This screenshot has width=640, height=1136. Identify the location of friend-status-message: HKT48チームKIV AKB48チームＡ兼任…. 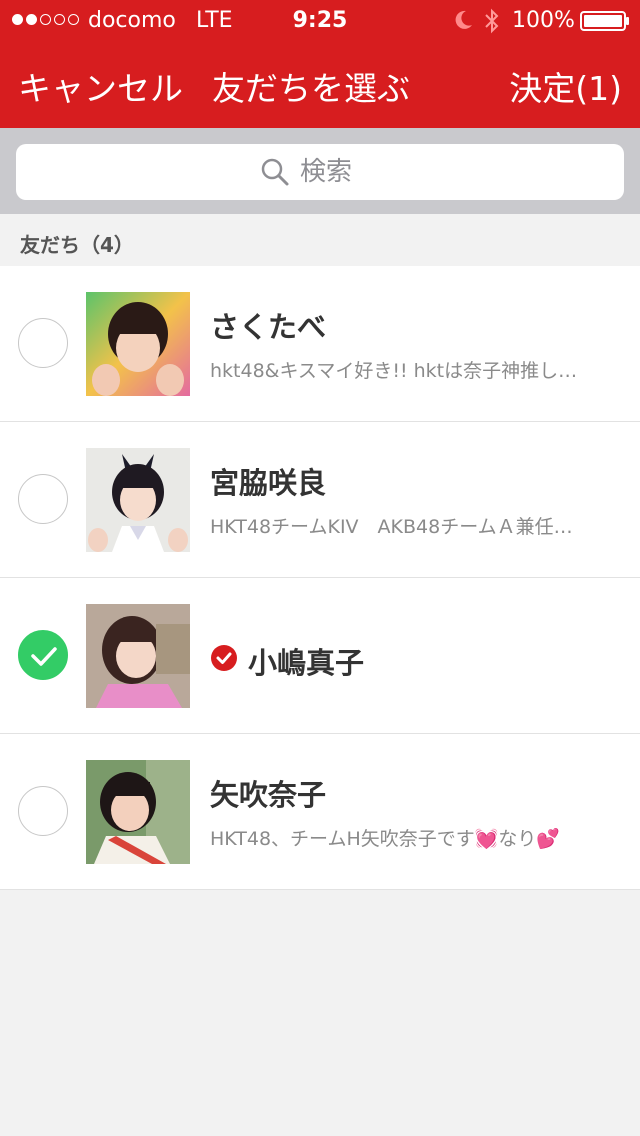
(391, 527).